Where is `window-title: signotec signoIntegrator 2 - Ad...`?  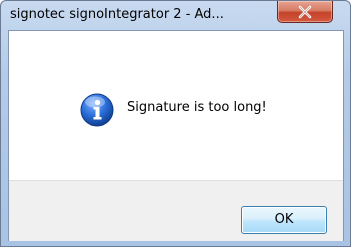 window-title: signotec signoIntegrator 2 - Ad... is located at coordinates (117, 14).